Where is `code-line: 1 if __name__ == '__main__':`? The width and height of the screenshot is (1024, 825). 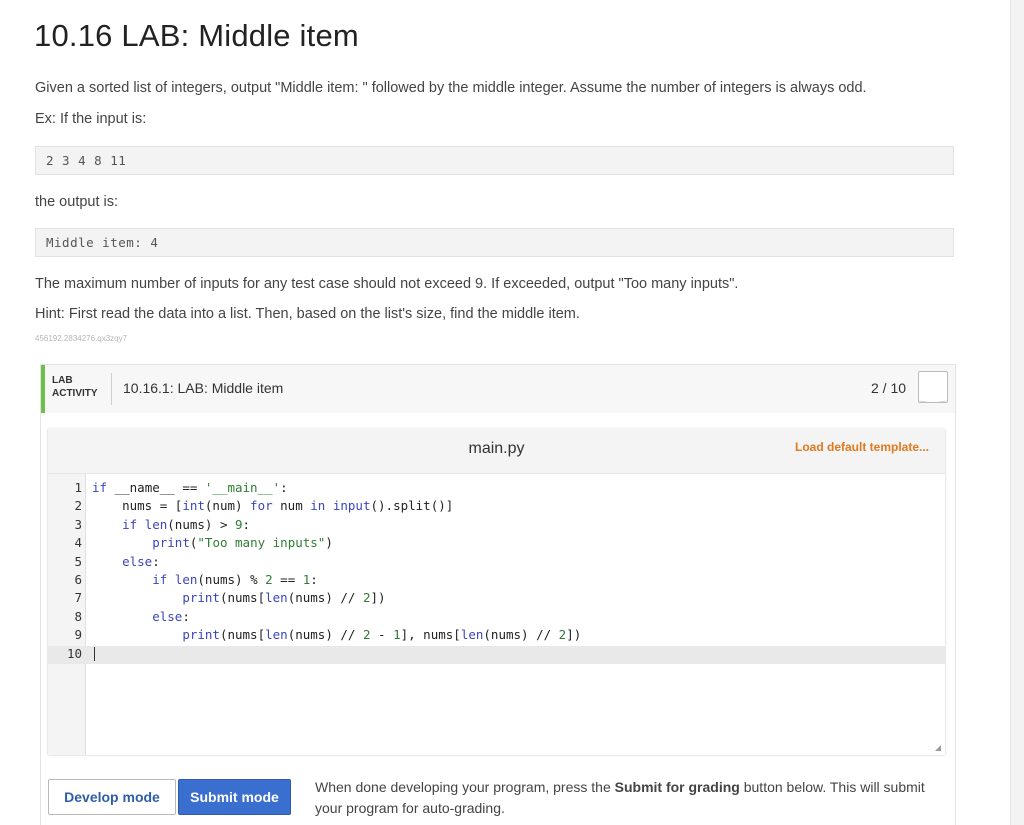
code-line: 1 if __name__ == '__main__': is located at coordinates (496, 489).